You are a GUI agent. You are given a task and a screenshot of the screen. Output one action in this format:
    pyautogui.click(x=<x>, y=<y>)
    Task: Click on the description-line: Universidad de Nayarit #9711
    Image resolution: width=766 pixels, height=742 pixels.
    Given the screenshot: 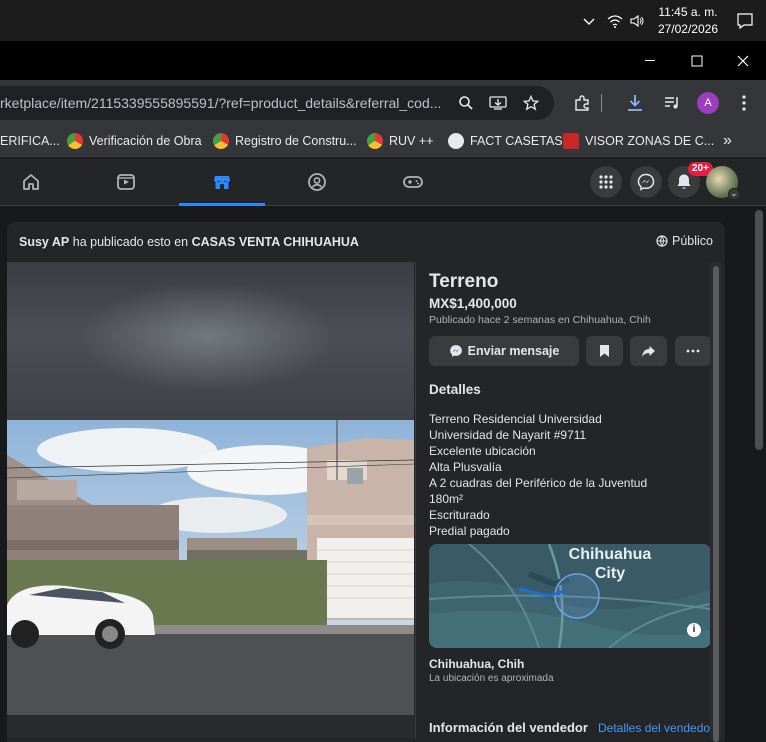 What is the action you would take?
    pyautogui.click(x=508, y=435)
    